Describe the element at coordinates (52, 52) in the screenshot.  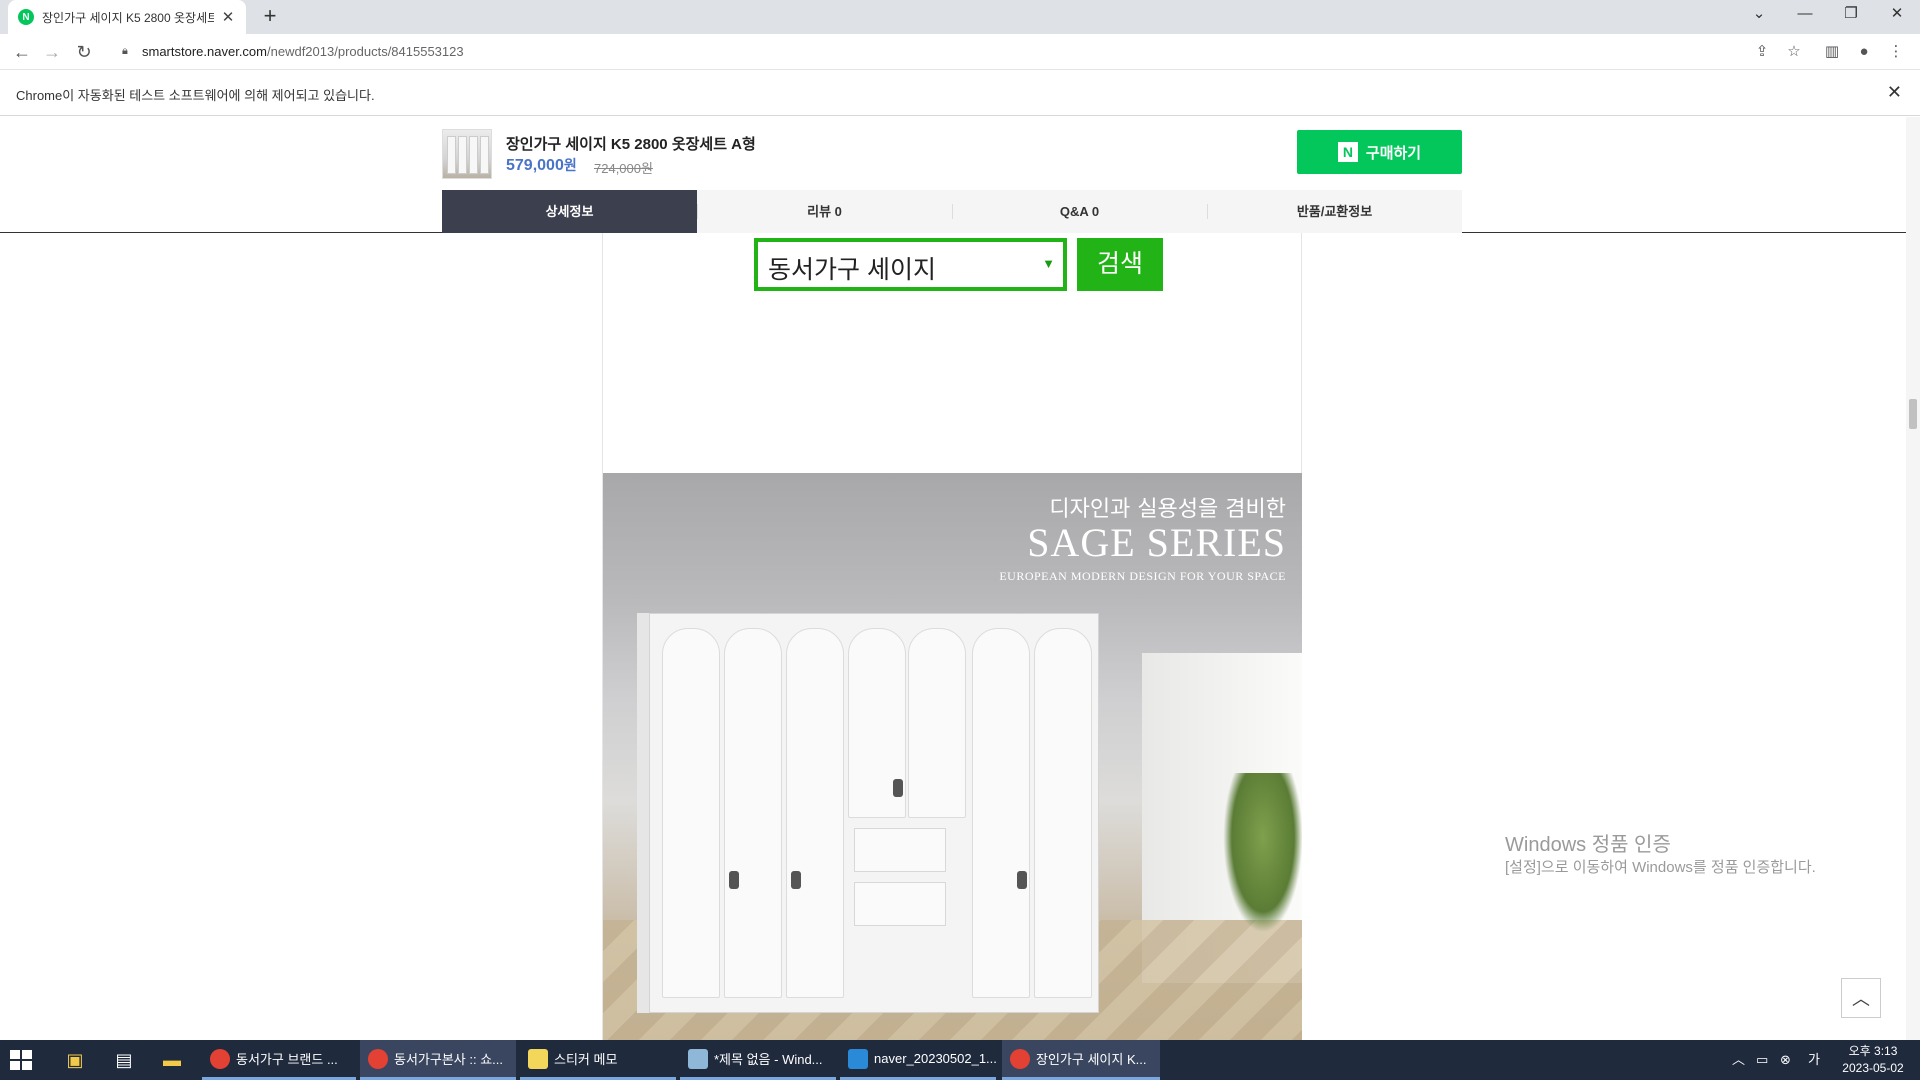
I see `forward-arrow-icon: →` at that location.